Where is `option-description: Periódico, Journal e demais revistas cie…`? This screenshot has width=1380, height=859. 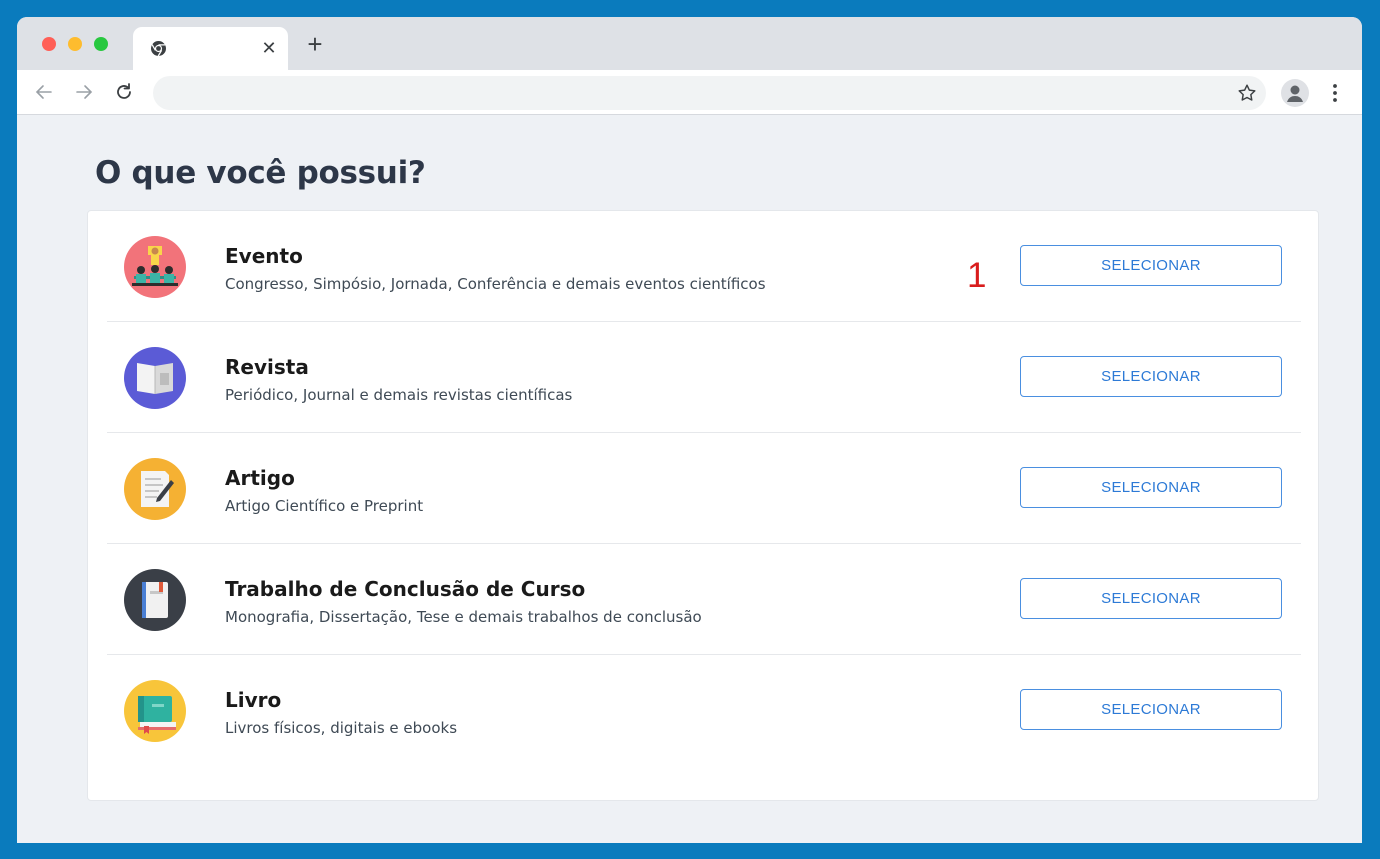
option-description: Periódico, Journal e demais revistas cie… is located at coordinates (399, 395).